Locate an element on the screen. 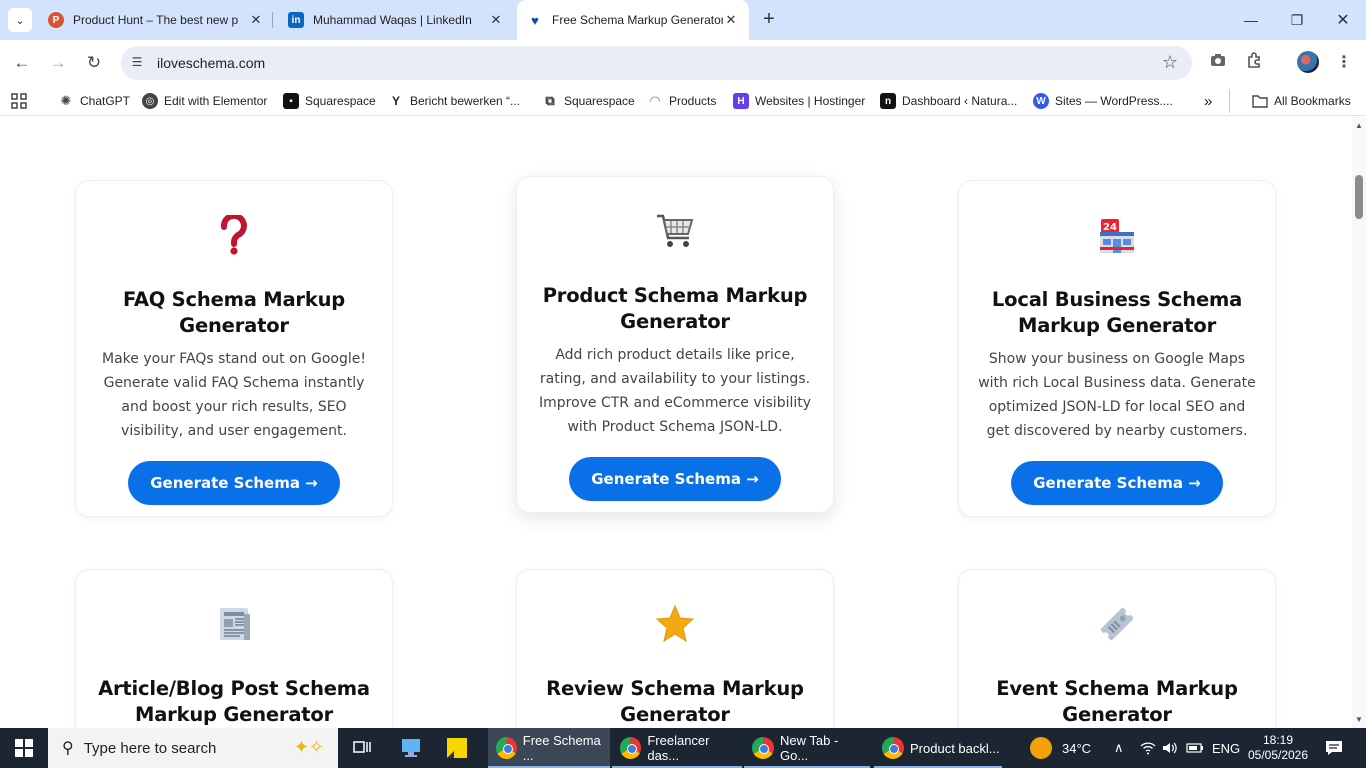 Image resolution: width=1366 pixels, height=768 pixels. bookmark-item: ▪ Squarespace is located at coordinates (329, 101).